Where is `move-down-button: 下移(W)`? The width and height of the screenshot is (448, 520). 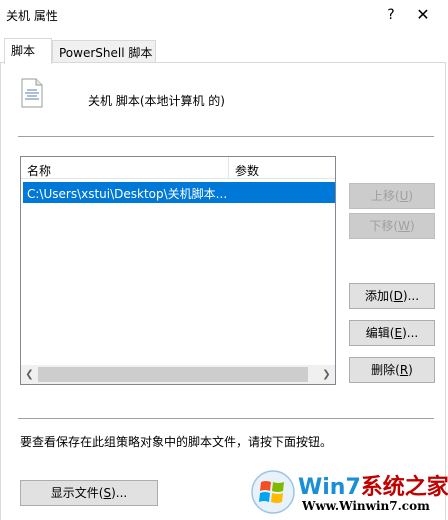 move-down-button: 下移(W) is located at coordinates (392, 226).